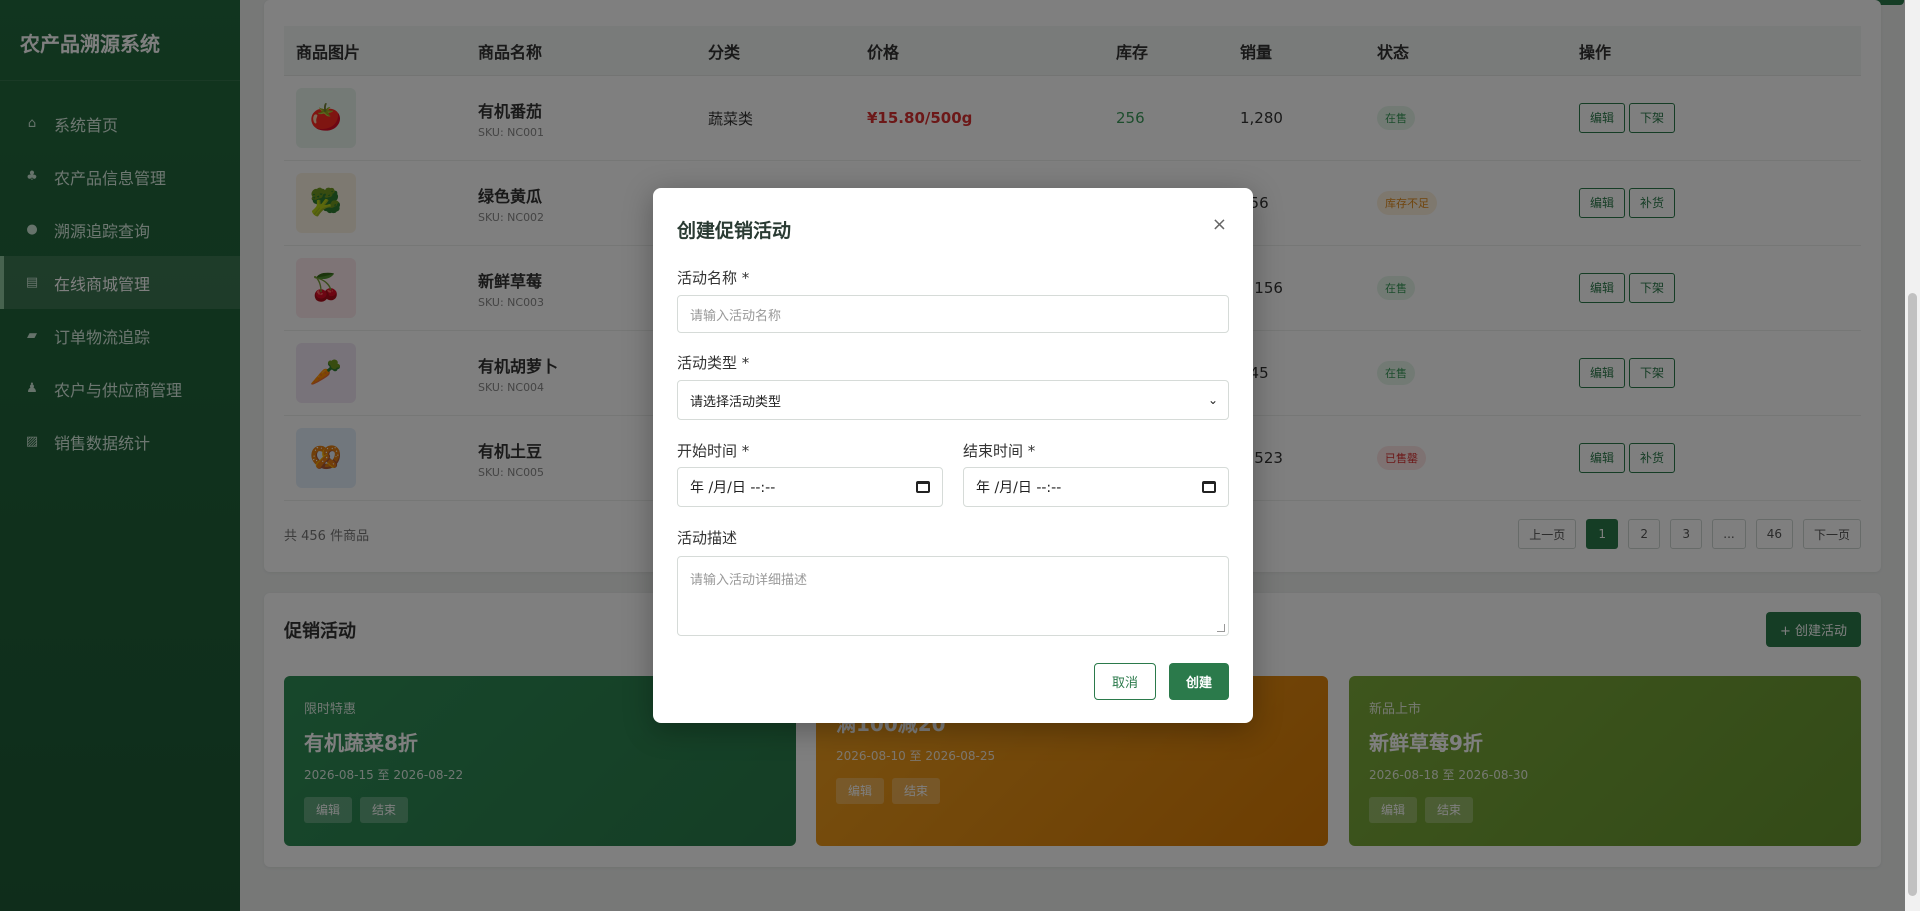  What do you see at coordinates (1212, 400) in the screenshot?
I see `chevron-down-icon: ⌄` at bounding box center [1212, 400].